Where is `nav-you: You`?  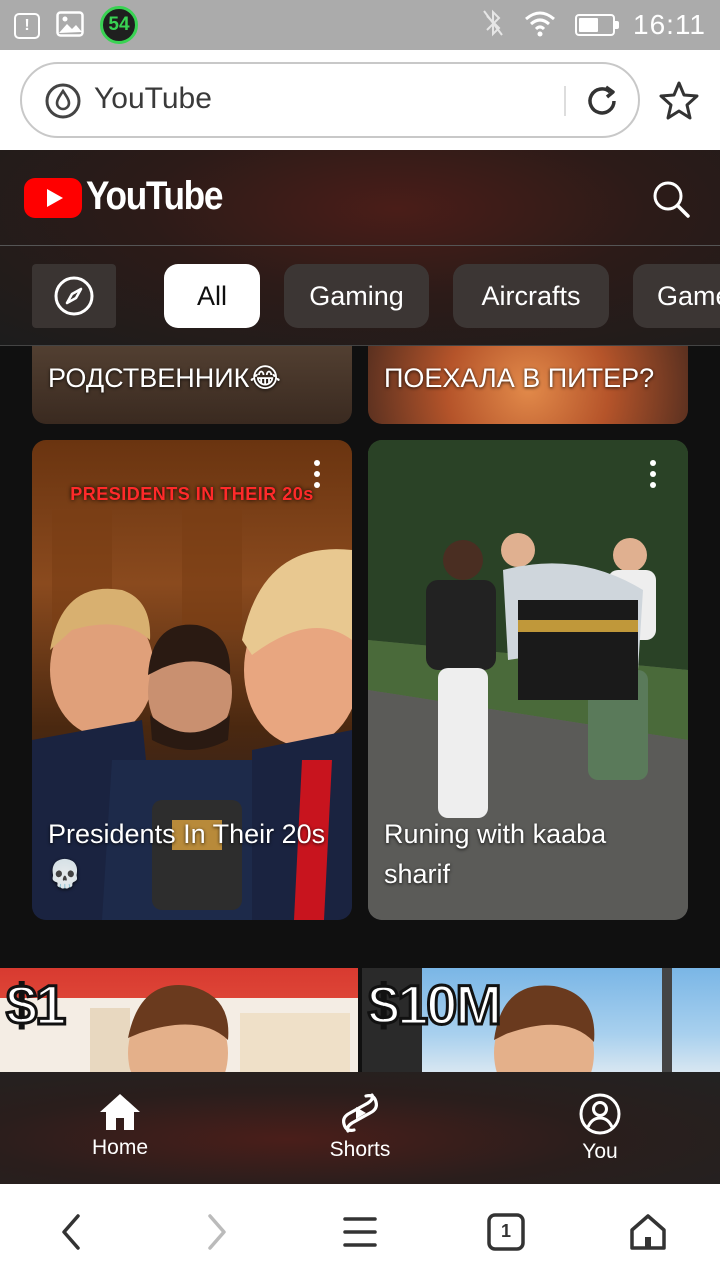
nav-you: You is located at coordinates (600, 1128).